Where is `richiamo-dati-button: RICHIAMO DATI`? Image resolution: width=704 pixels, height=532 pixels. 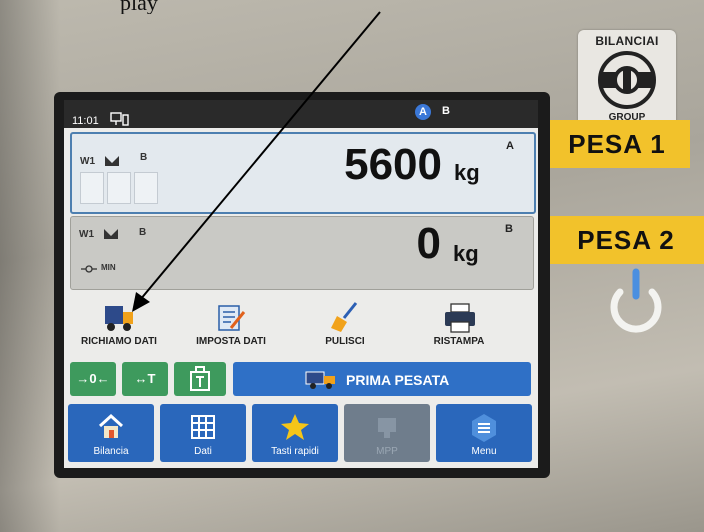
richiamo-dati-button: RICHIAMO DATI is located at coordinates (119, 322).